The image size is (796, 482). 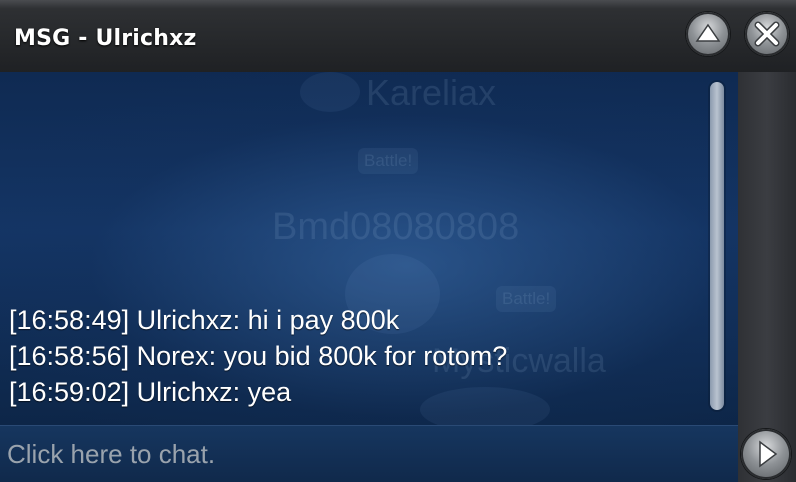 I want to click on background-sprite, so click(x=330, y=92).